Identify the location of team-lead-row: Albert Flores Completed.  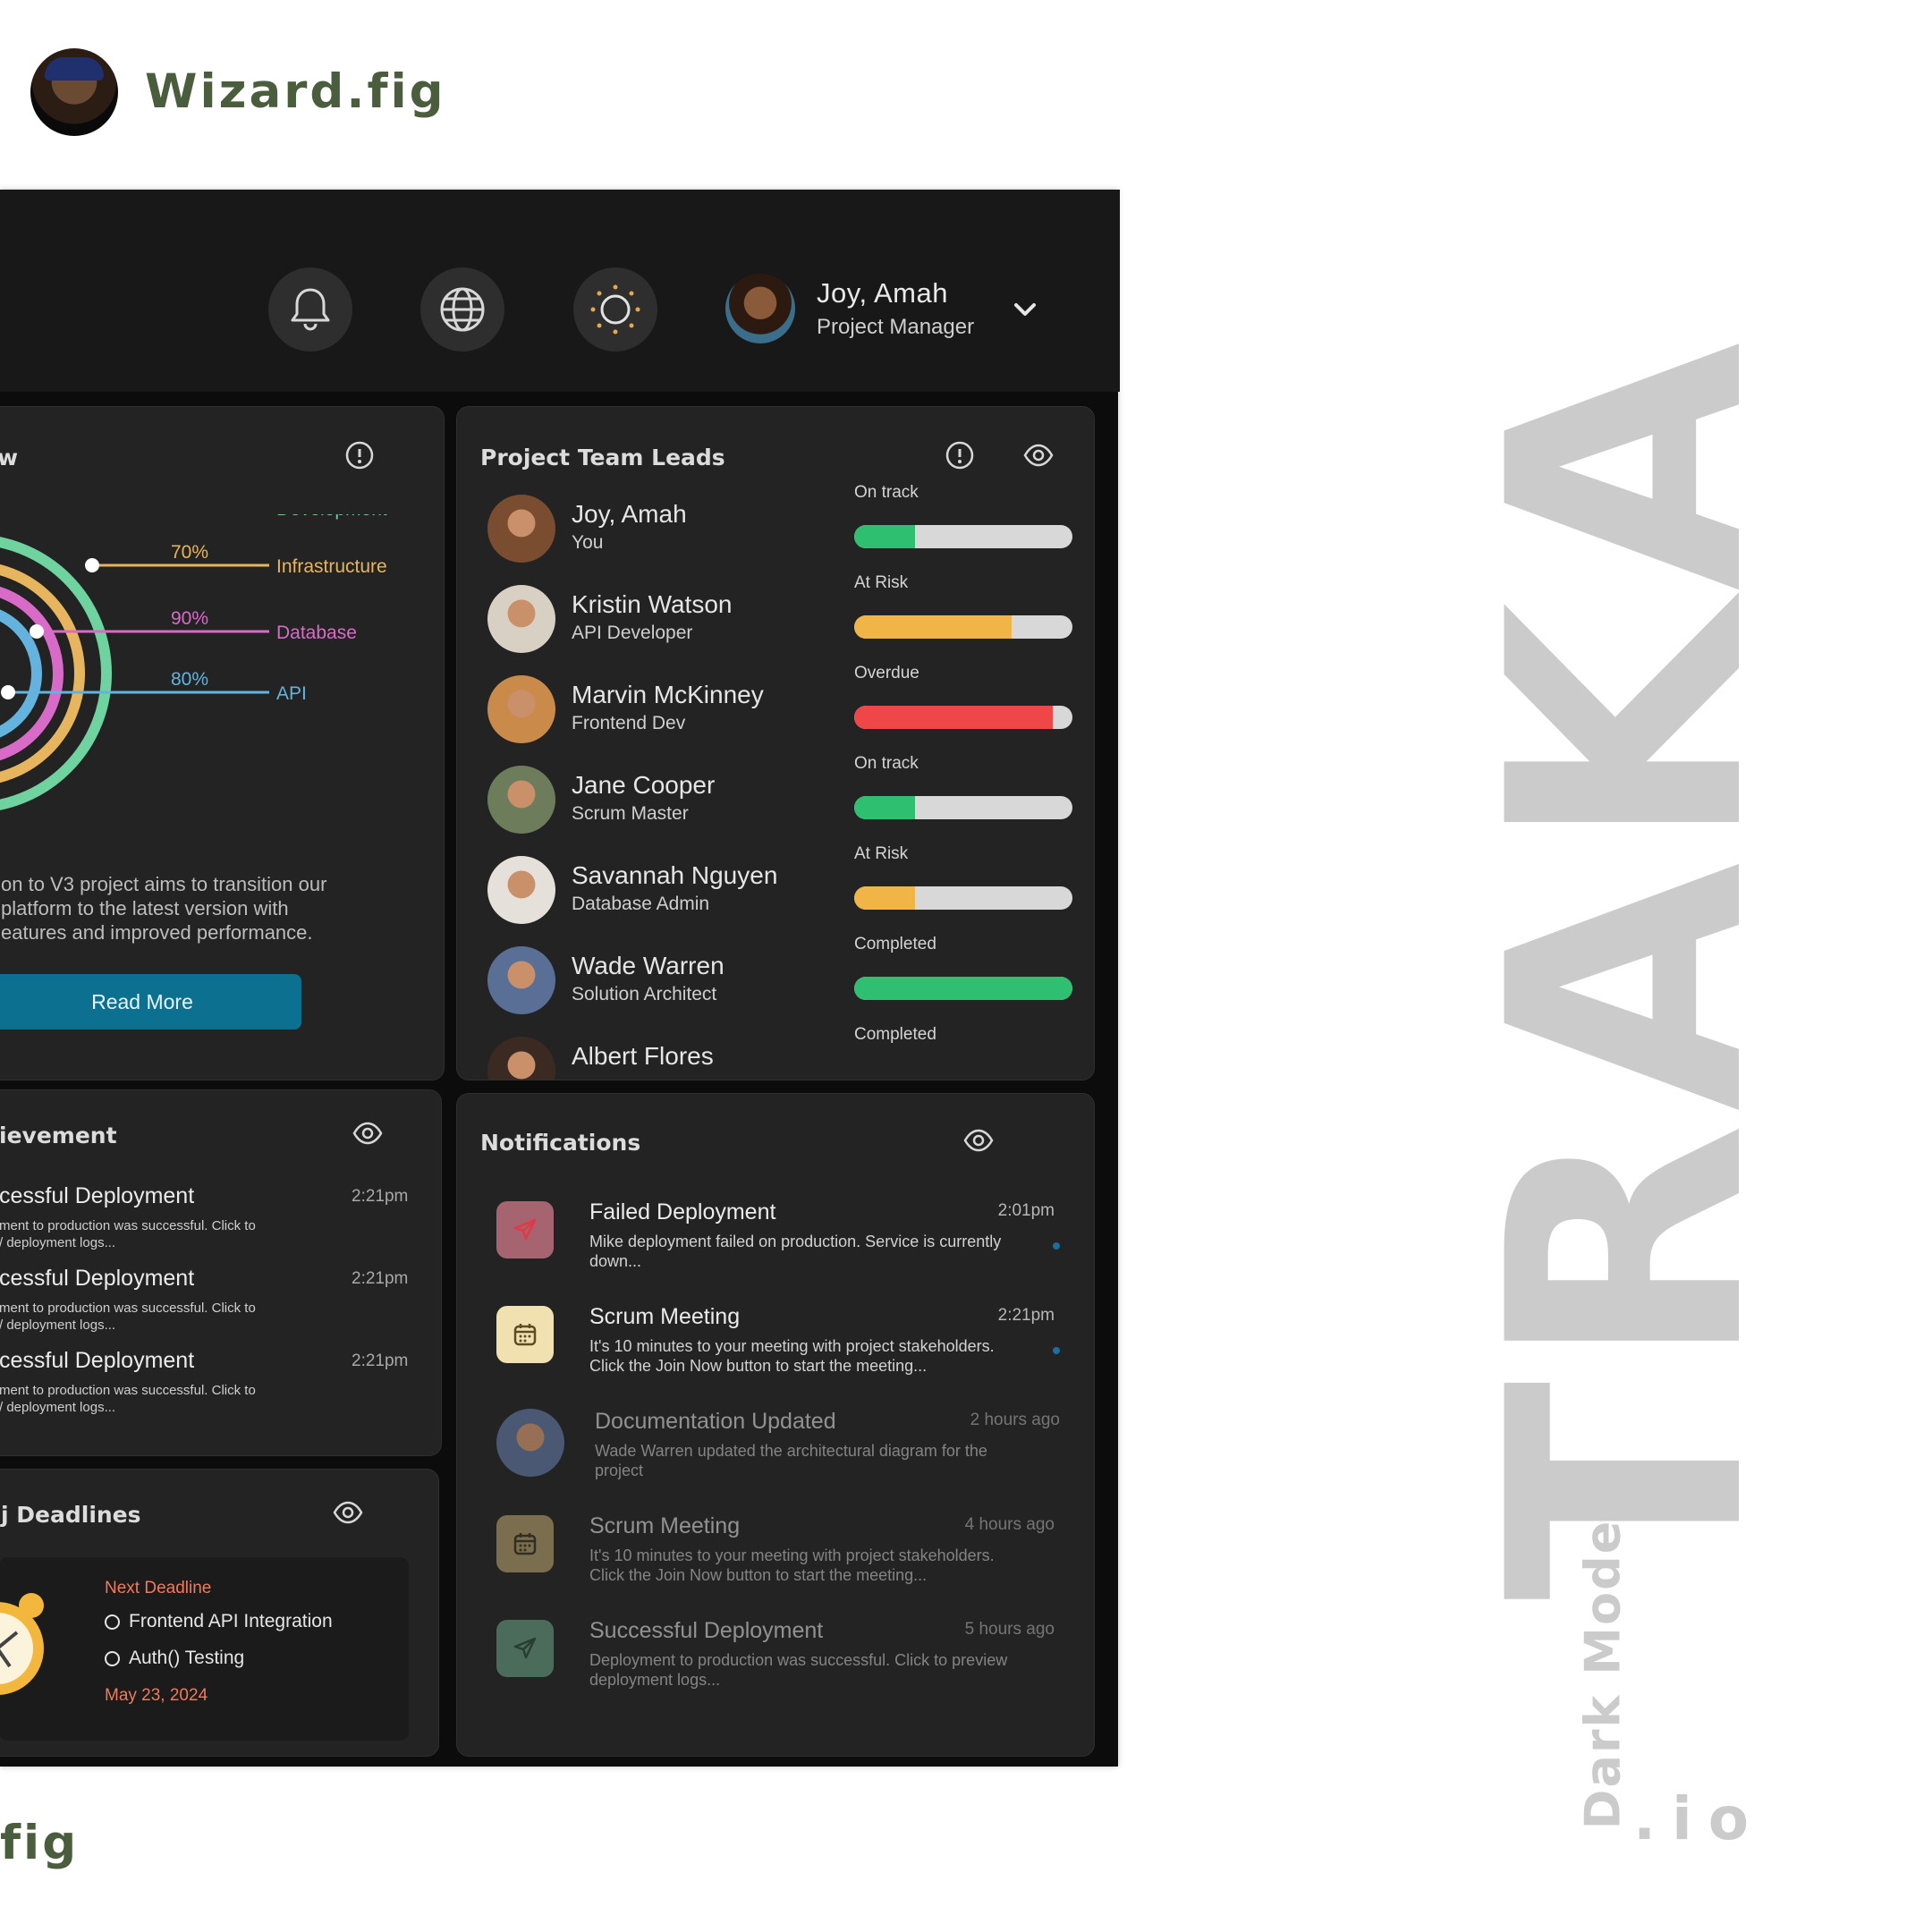
(781, 1052).